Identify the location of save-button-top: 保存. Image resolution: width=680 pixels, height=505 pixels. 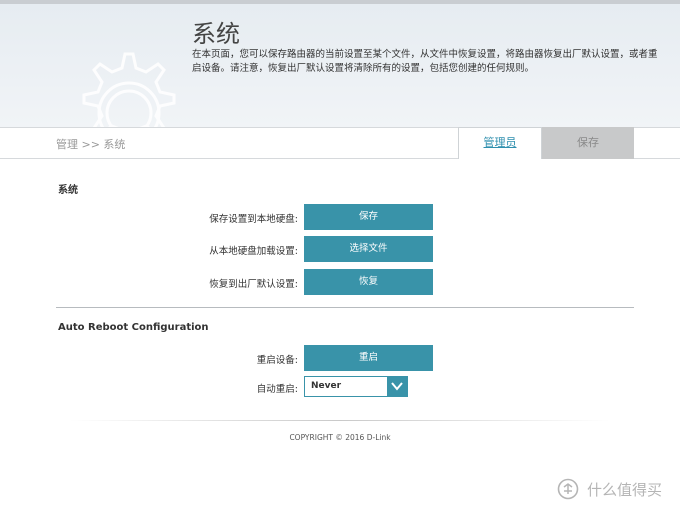
(588, 143).